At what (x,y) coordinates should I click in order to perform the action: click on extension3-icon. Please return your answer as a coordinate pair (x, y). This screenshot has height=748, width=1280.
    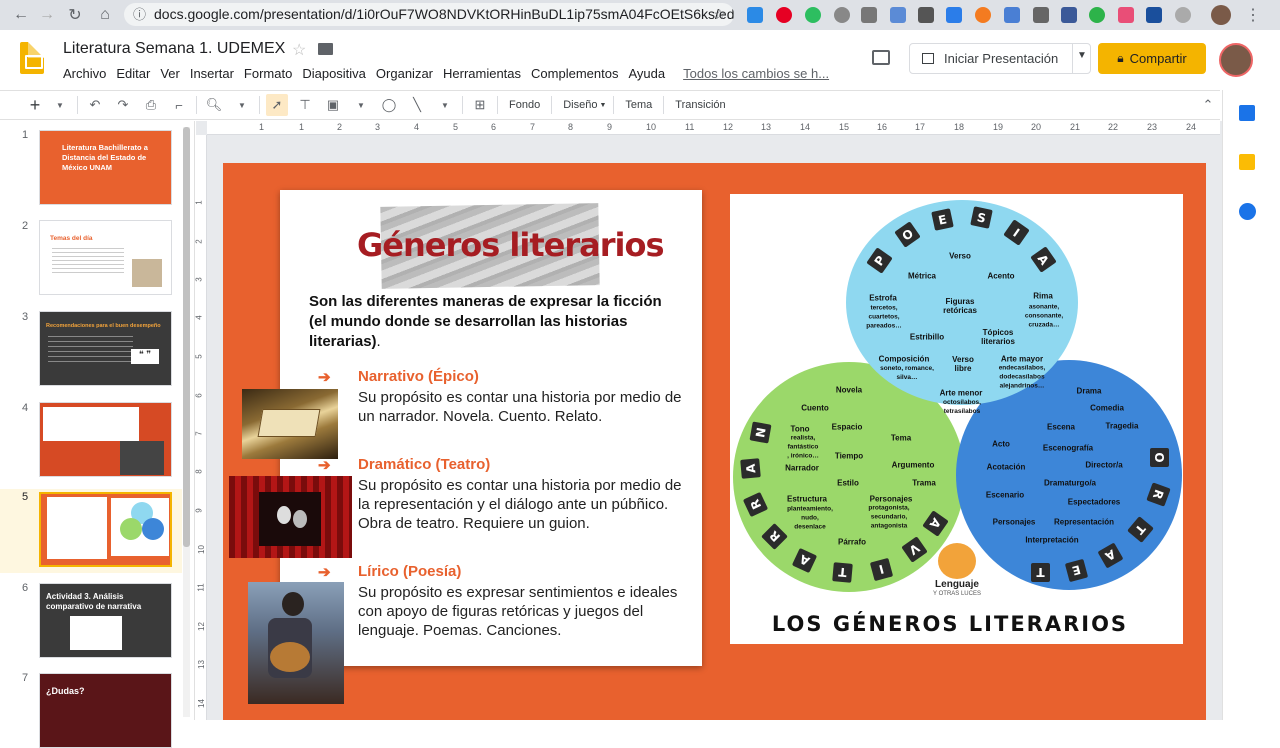
    Looking at the image, I should click on (983, 15).